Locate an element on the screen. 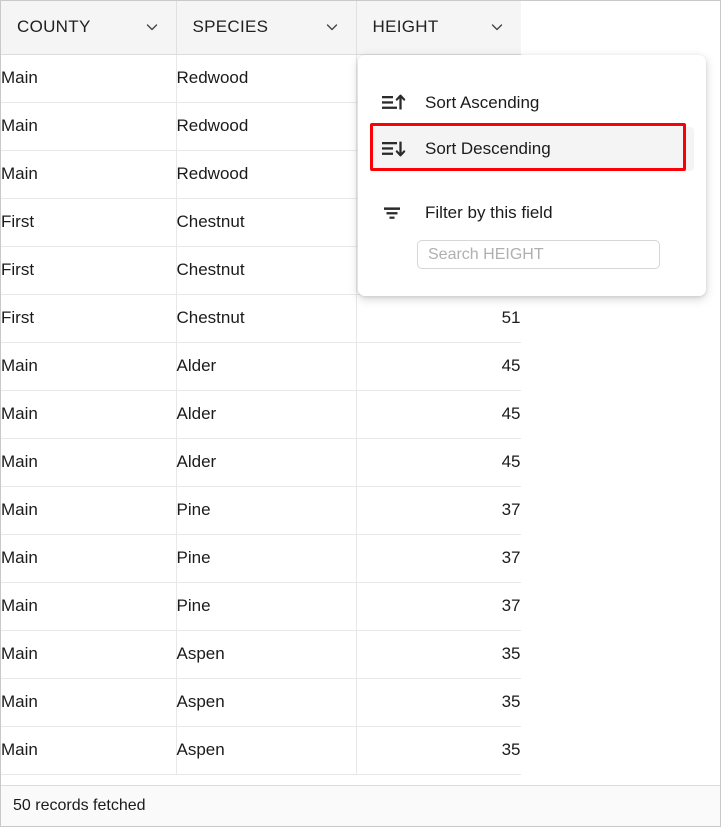 This screenshot has height=827, width=721. table-header: COUNTY SPECIES HEIGHT is located at coordinates (261, 28).